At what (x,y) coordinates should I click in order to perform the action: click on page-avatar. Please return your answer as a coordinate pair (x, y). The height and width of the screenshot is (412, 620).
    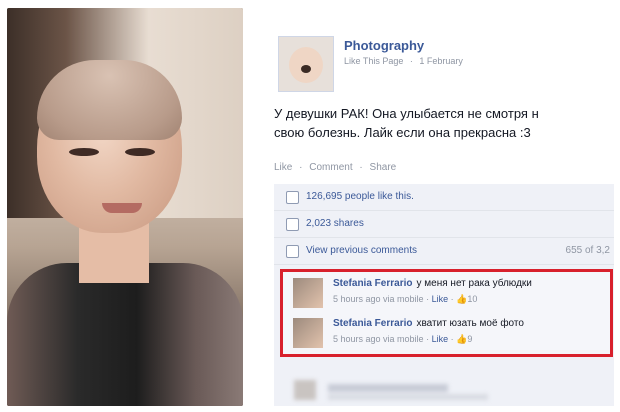
    Looking at the image, I should click on (306, 64).